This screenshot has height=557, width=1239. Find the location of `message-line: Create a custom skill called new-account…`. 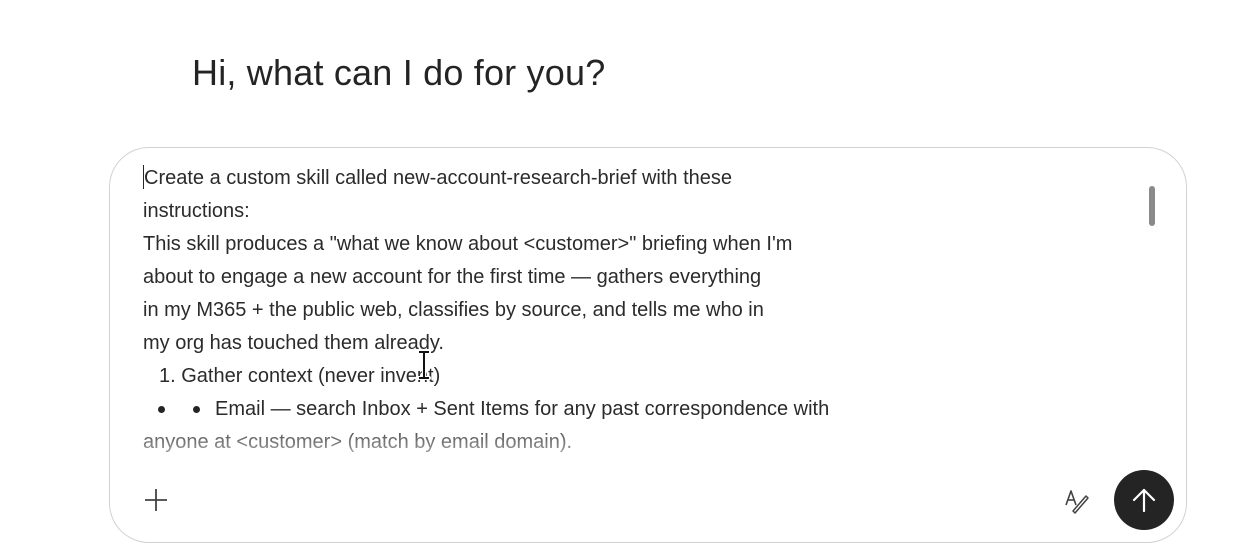

message-line: Create a custom skill called new-account… is located at coordinates (438, 177).